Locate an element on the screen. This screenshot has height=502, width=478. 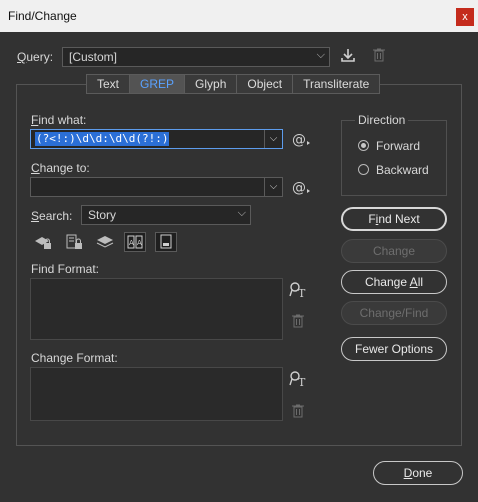
include-locked-stories-icon is located at coordinates (74, 242).